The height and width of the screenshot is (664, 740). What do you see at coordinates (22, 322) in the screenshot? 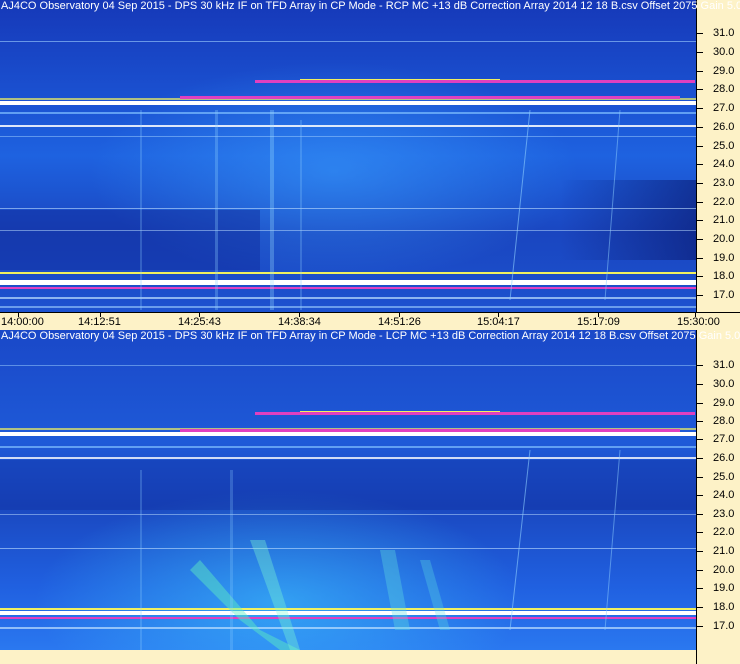
I see `time-label: 14:00:00` at bounding box center [22, 322].